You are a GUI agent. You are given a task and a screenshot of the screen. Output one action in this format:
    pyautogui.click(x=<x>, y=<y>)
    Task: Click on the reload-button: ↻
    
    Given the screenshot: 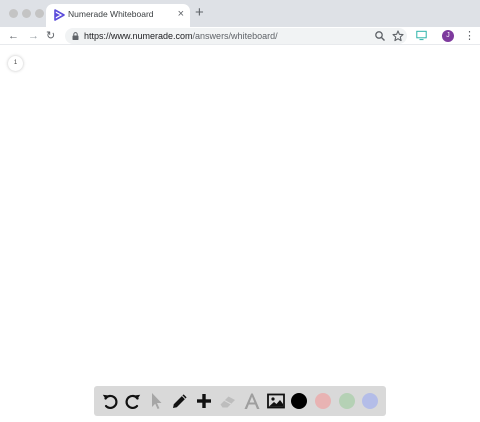 What is the action you would take?
    pyautogui.click(x=50, y=36)
    